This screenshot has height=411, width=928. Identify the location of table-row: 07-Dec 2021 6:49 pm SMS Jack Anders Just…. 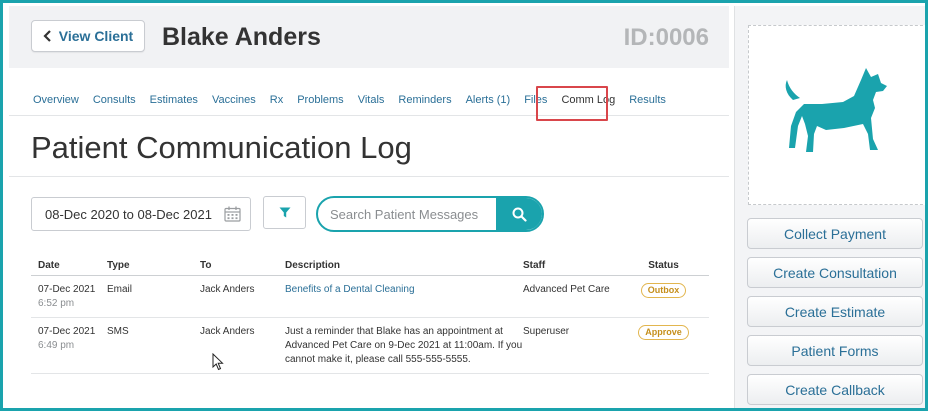
(370, 346).